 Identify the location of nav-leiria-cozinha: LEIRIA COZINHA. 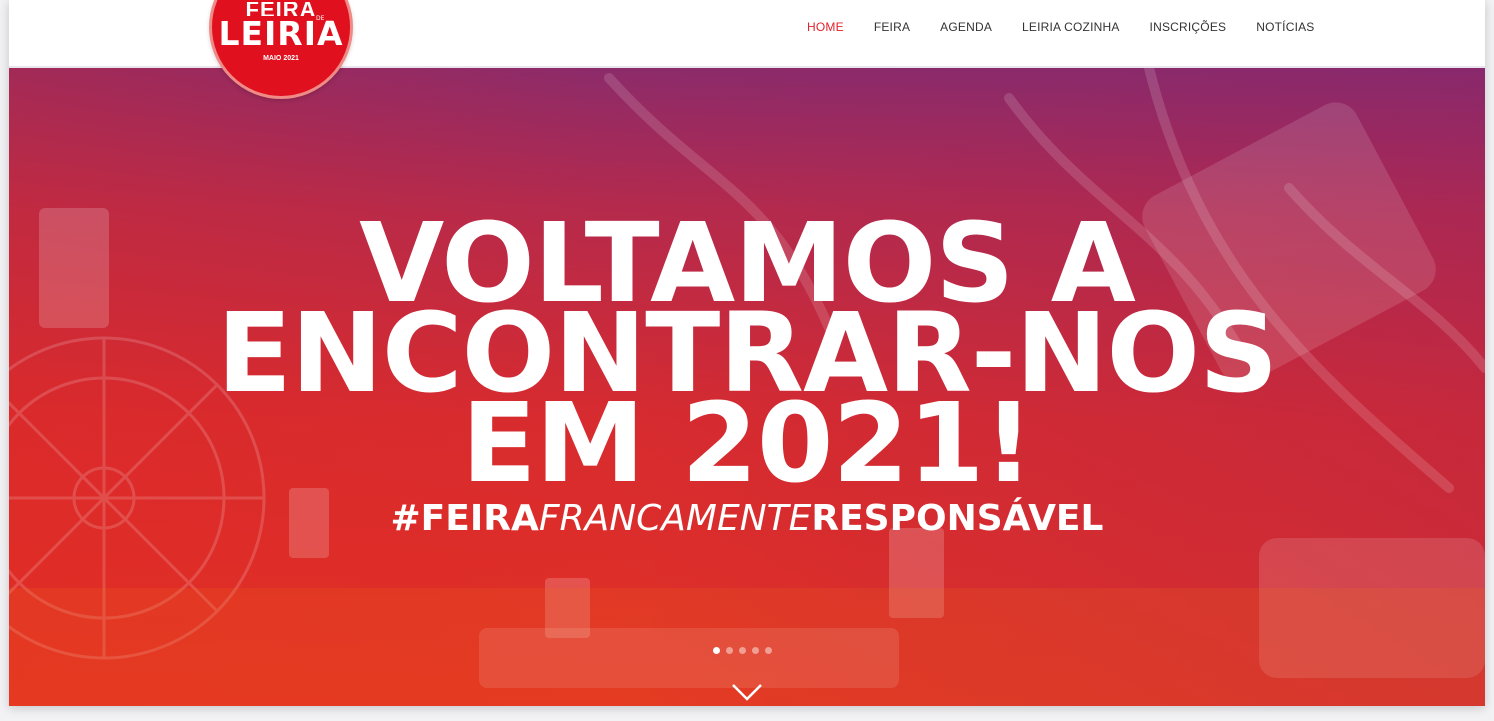
(1071, 27).